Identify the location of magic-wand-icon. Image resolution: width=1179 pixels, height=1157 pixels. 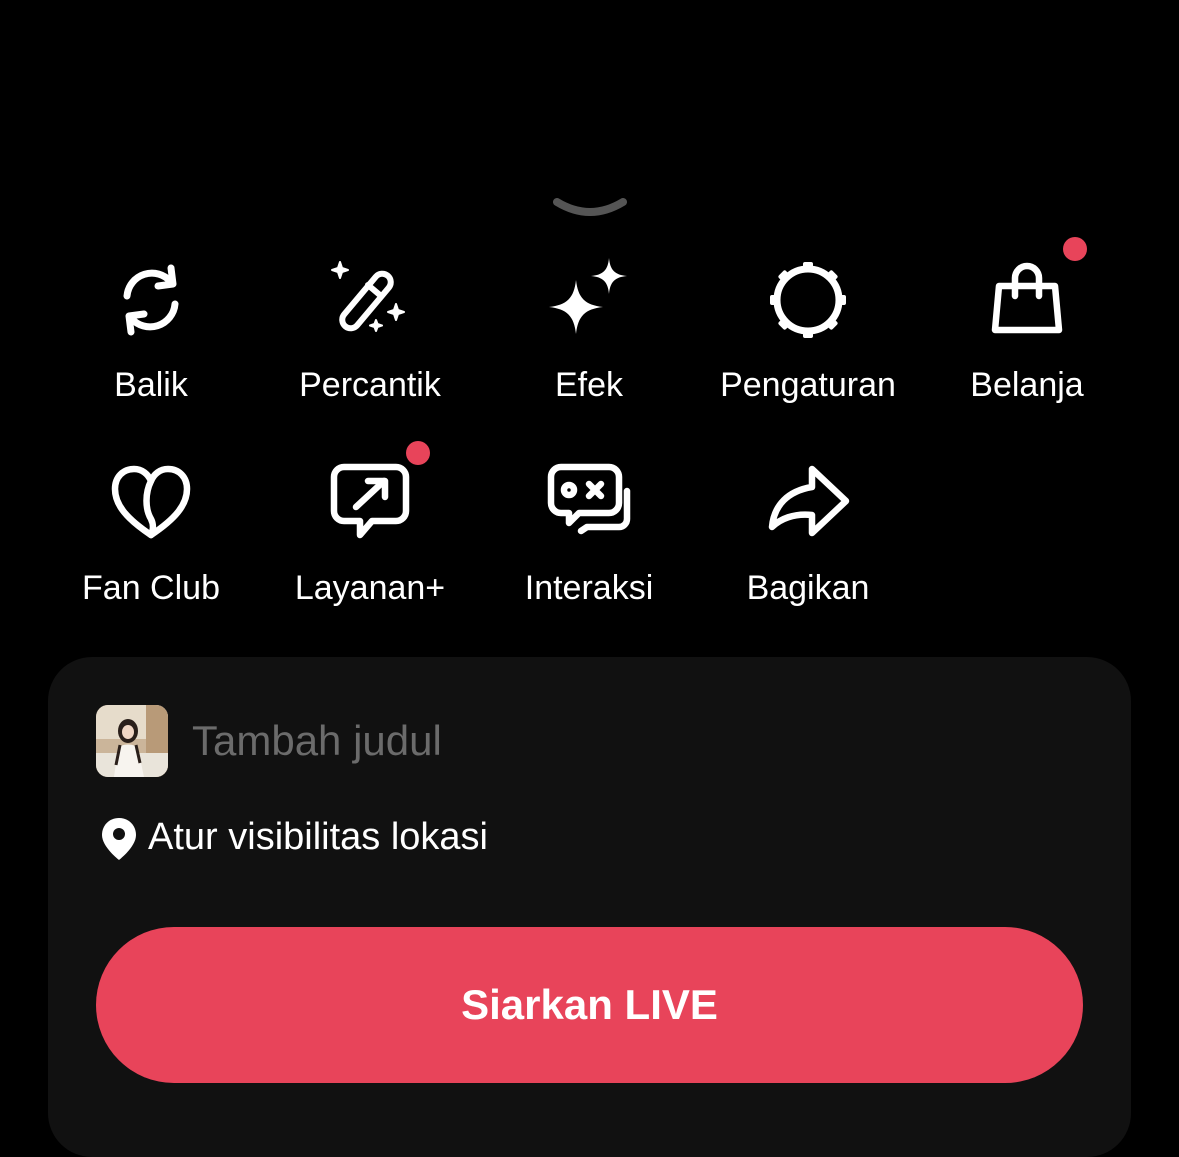
(370, 300).